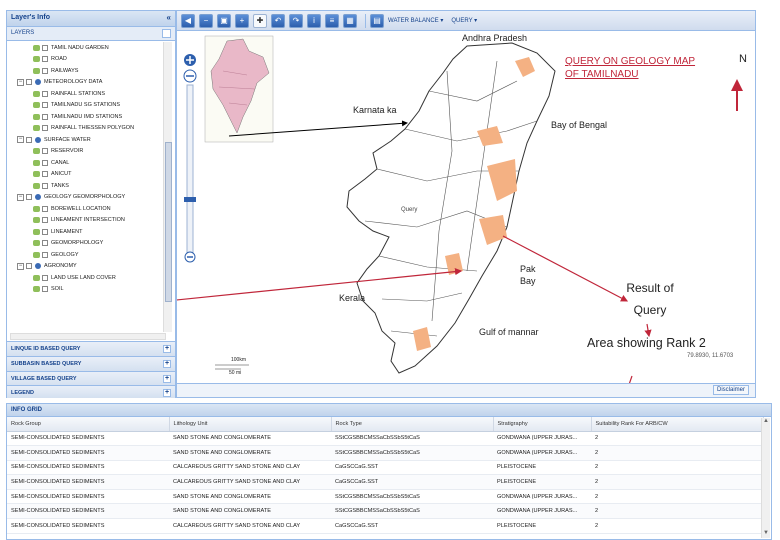 Image resolution: width=780 pixels, height=540 pixels. I want to click on print-icon: ▦, so click(350, 20).